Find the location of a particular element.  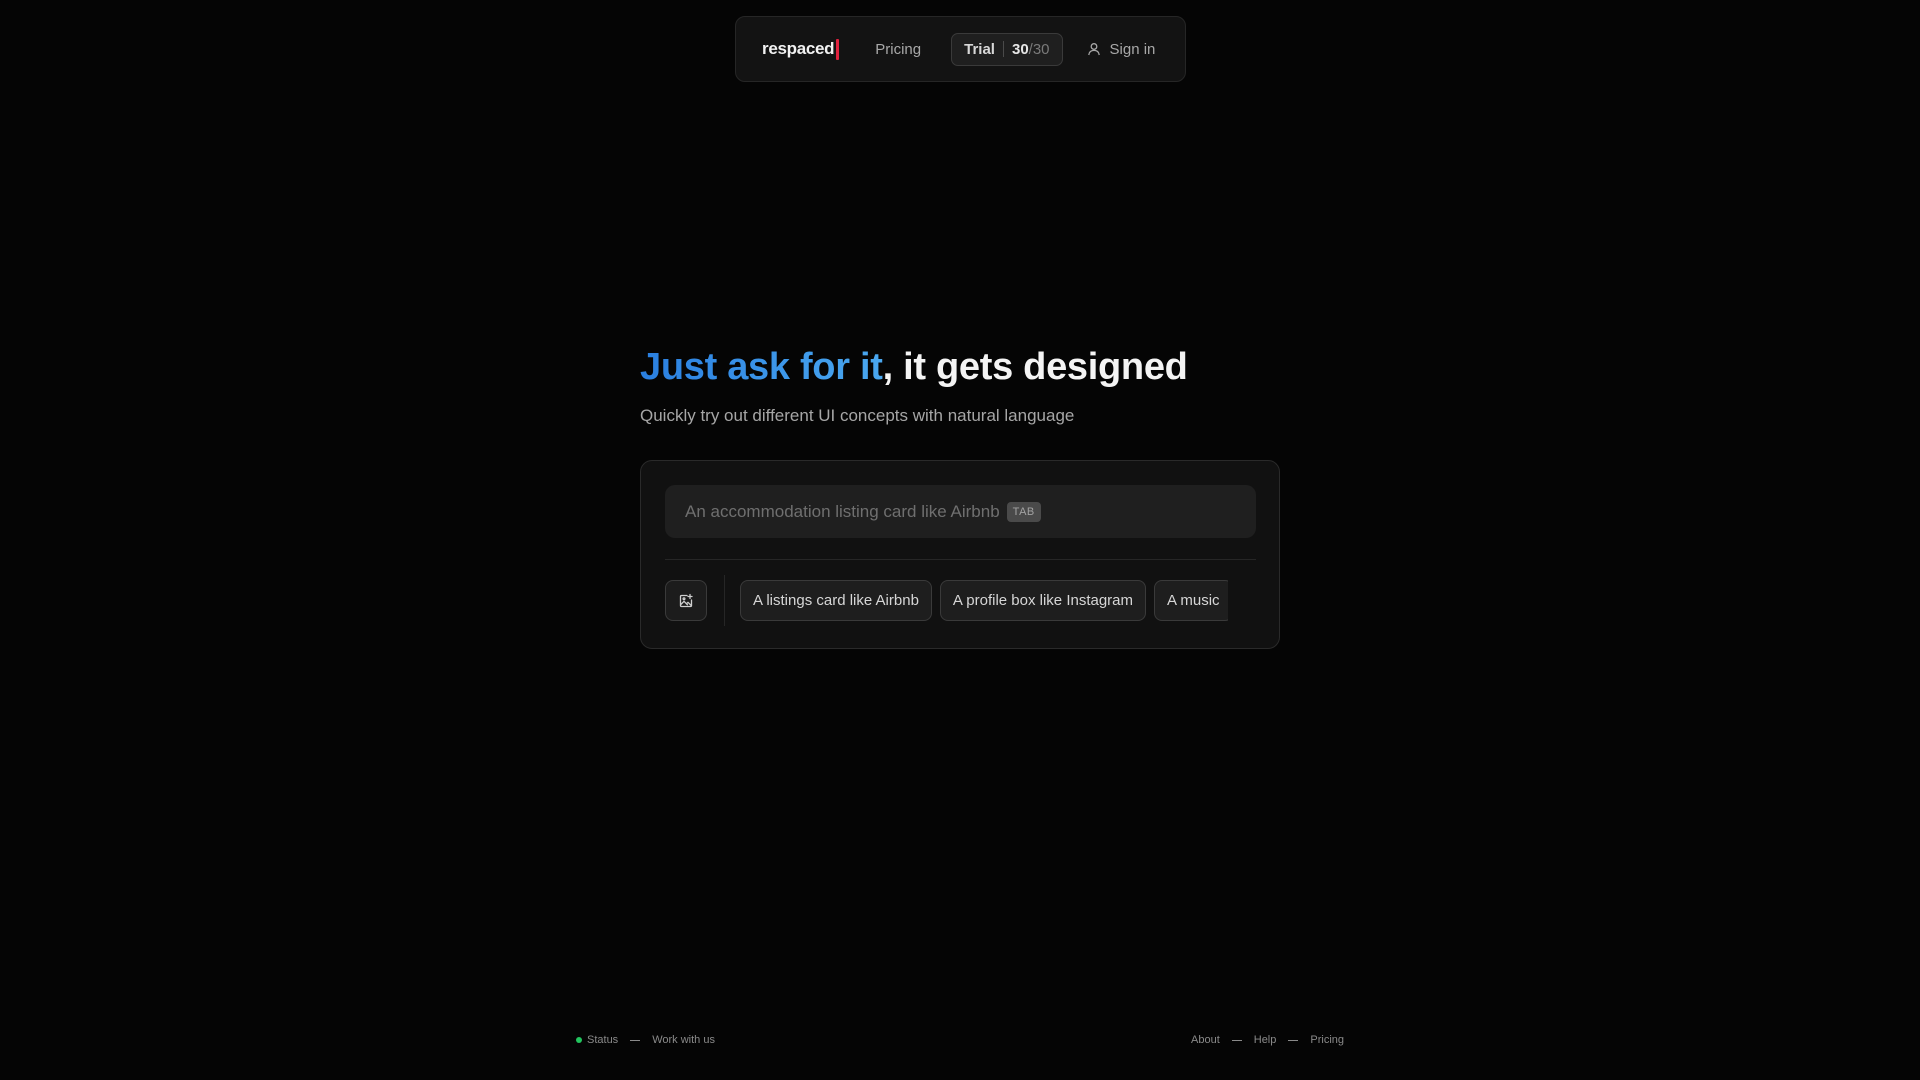

footer-about-link: About is located at coordinates (1205, 1040).